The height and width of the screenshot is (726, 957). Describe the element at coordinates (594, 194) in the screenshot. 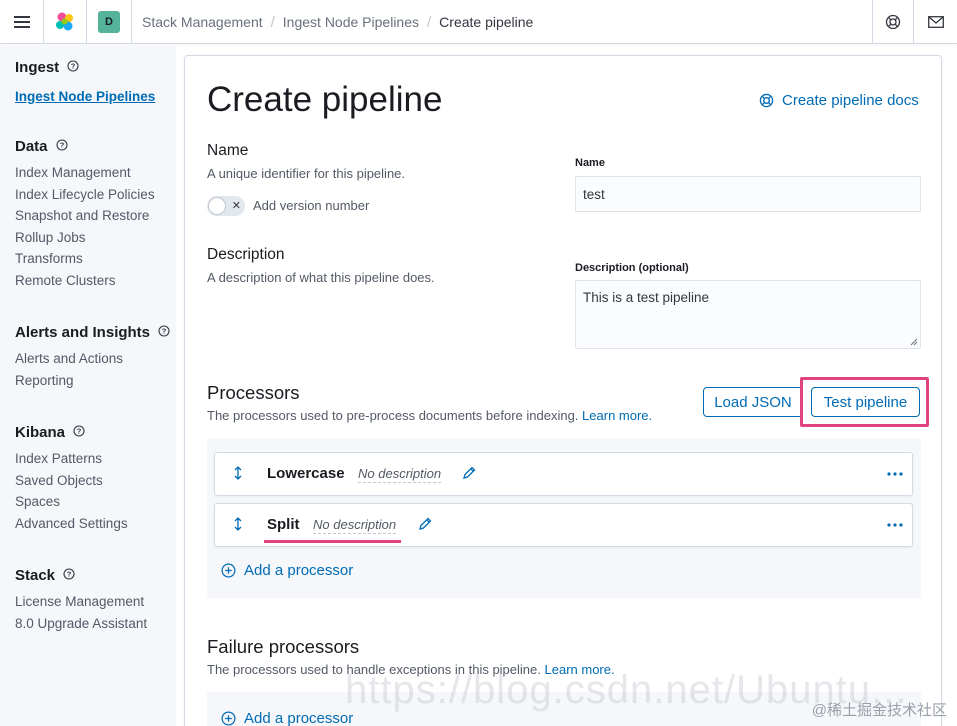

I see `name-field-value: test` at that location.